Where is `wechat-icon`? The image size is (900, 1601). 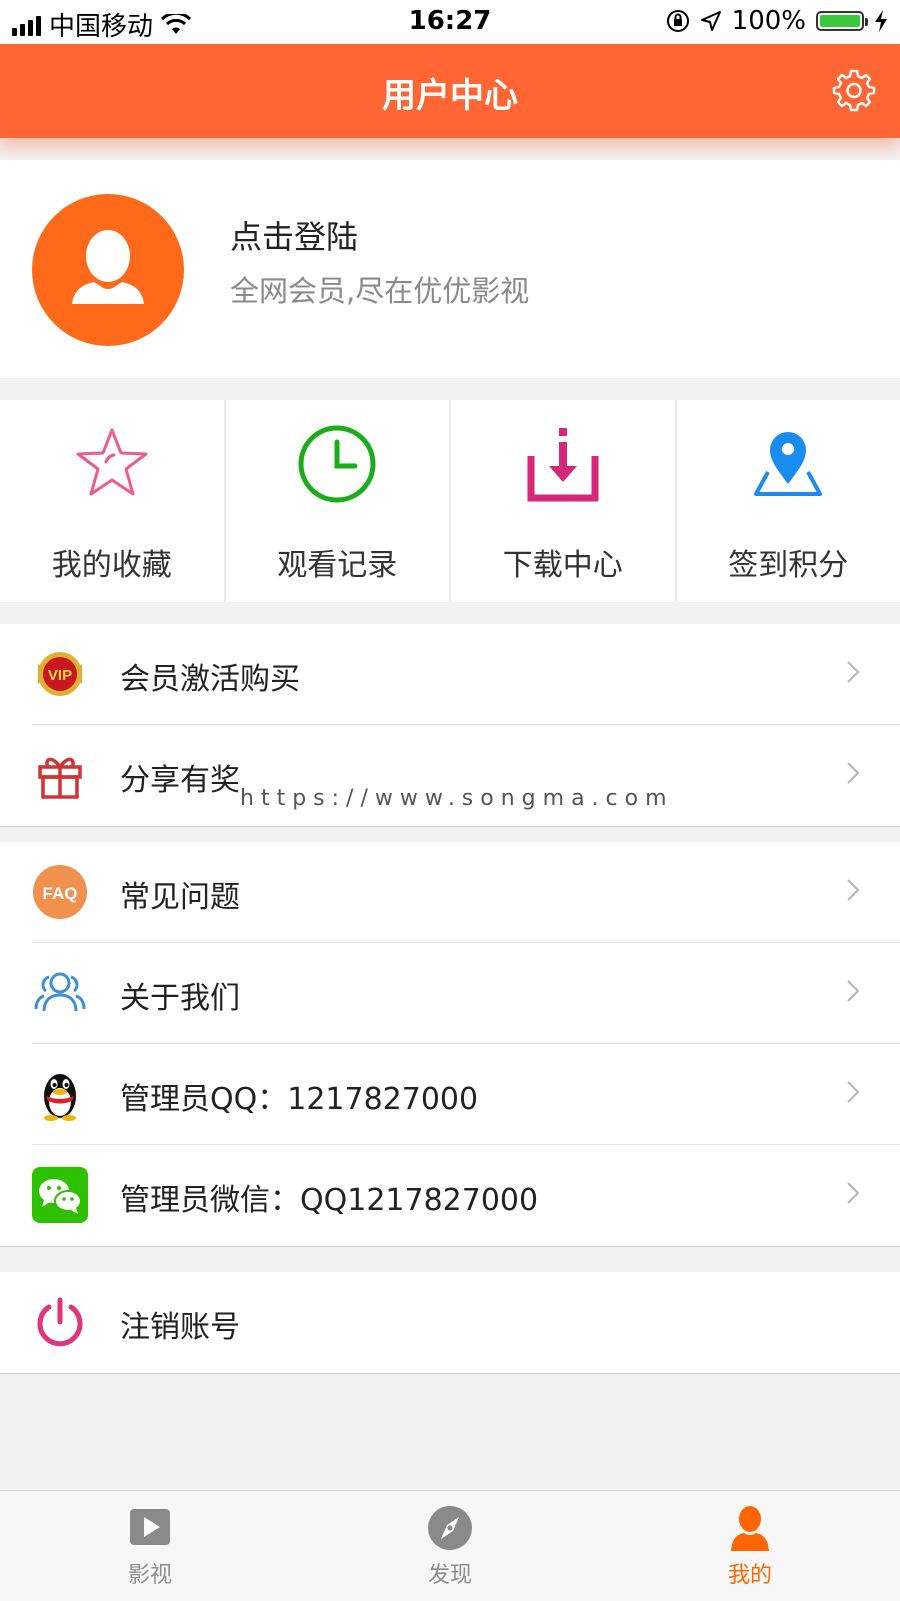 wechat-icon is located at coordinates (60, 1195).